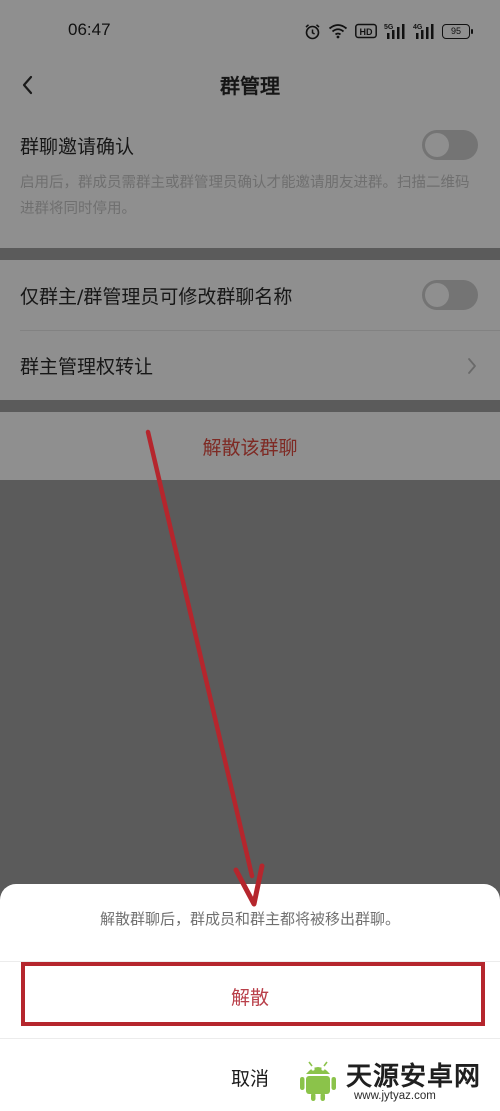  What do you see at coordinates (450, 295) in the screenshot?
I see `only-admin-rename-toggle` at bounding box center [450, 295].